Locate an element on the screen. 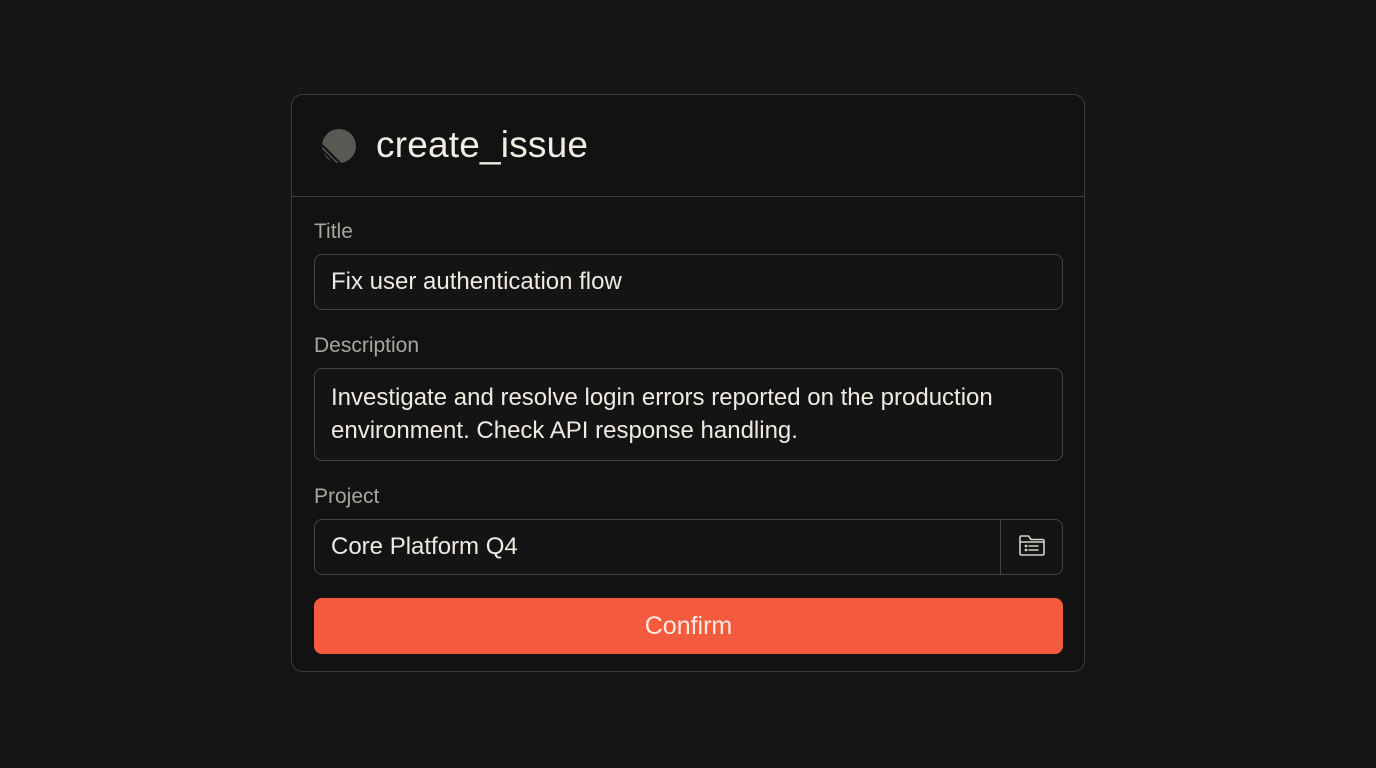 The width and height of the screenshot is (1376, 768). title-input: Fix user authentication flow is located at coordinates (688, 282).